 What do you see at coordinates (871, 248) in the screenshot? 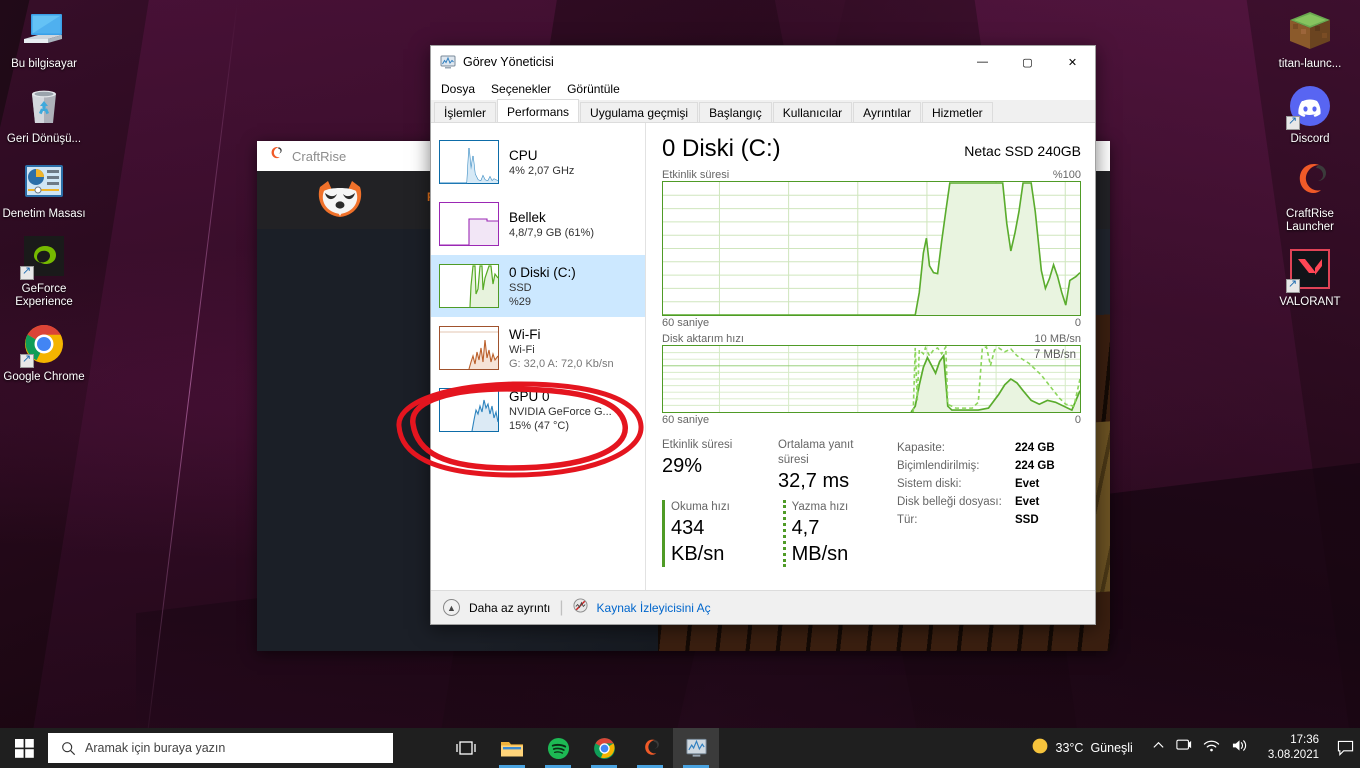
I see `activity-time-chart` at bounding box center [871, 248].